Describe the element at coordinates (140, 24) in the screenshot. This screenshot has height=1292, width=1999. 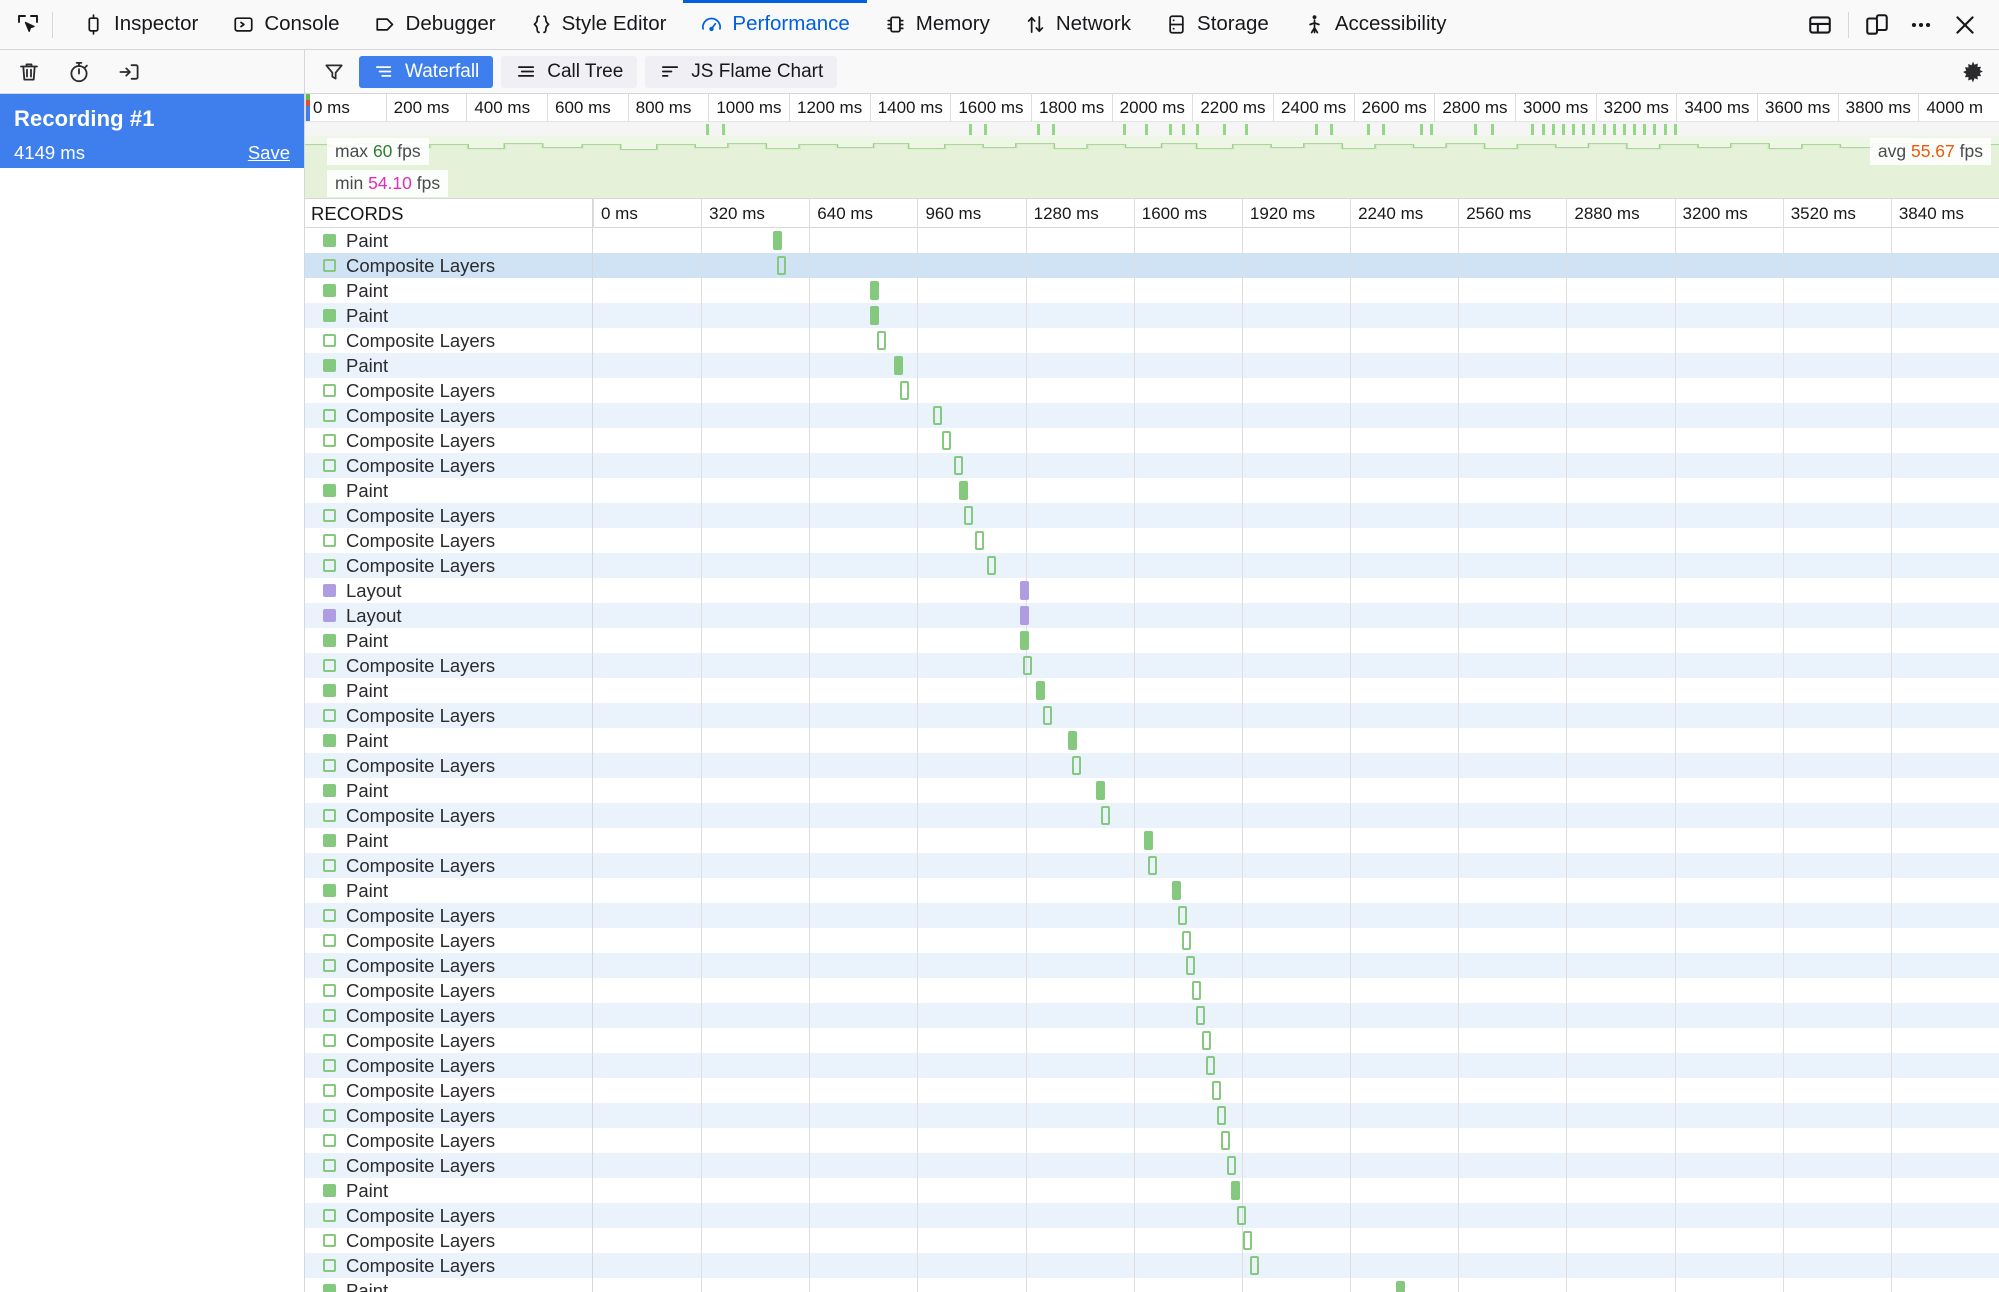
I see `tab-inspector: Inspector` at that location.